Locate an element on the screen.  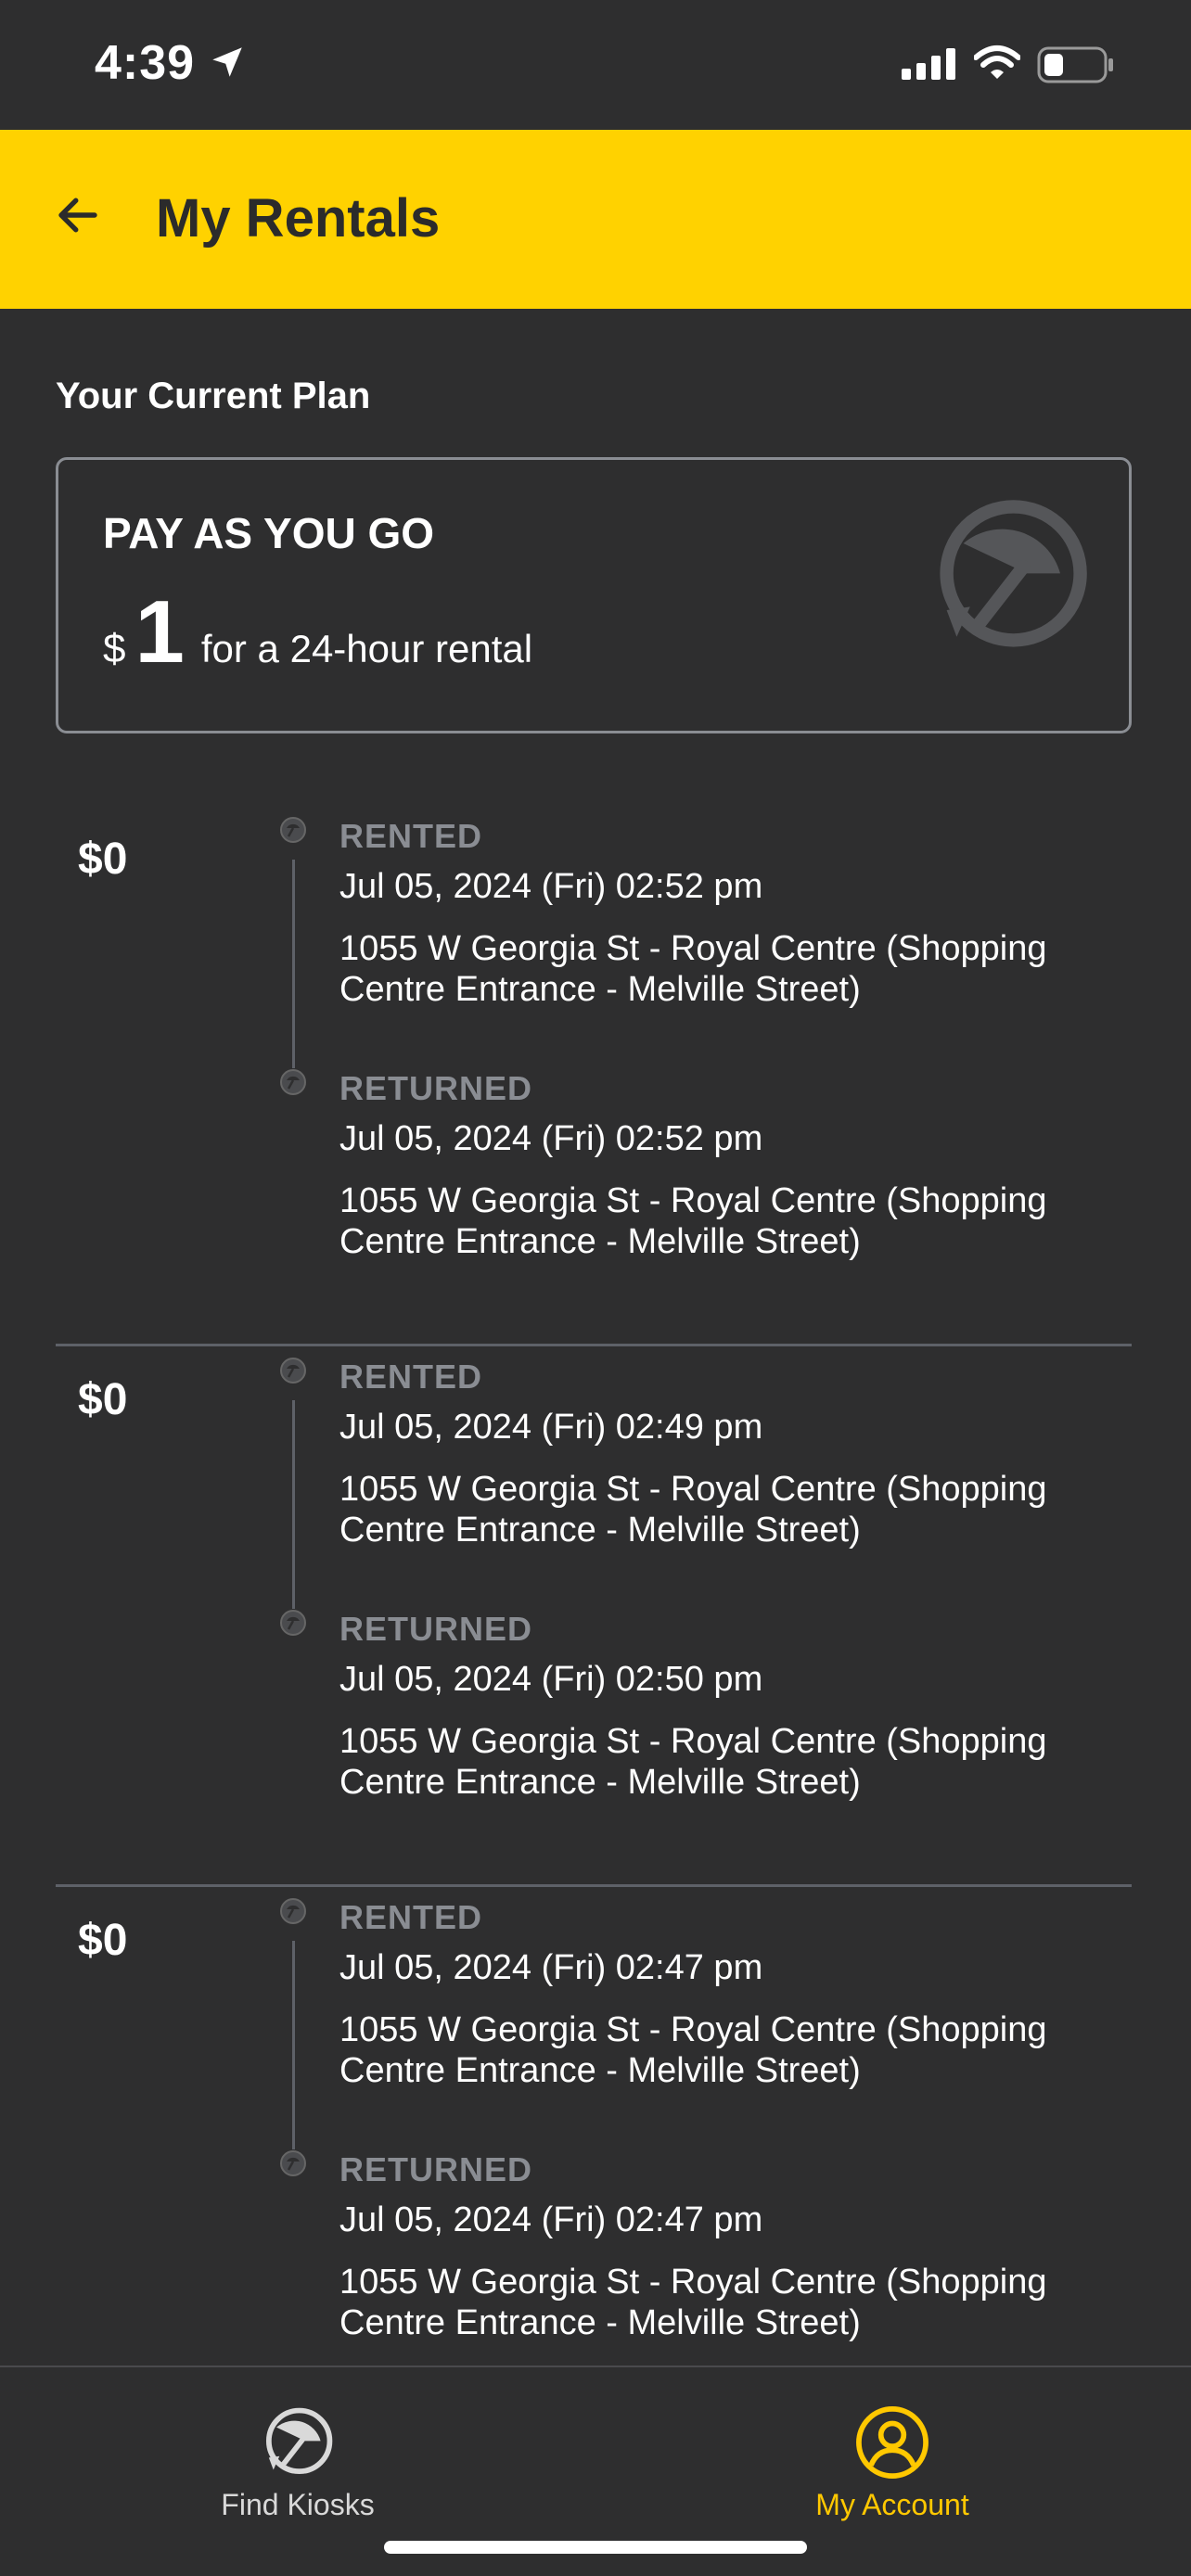
tab-label: Find Kiosks is located at coordinates (298, 2504).